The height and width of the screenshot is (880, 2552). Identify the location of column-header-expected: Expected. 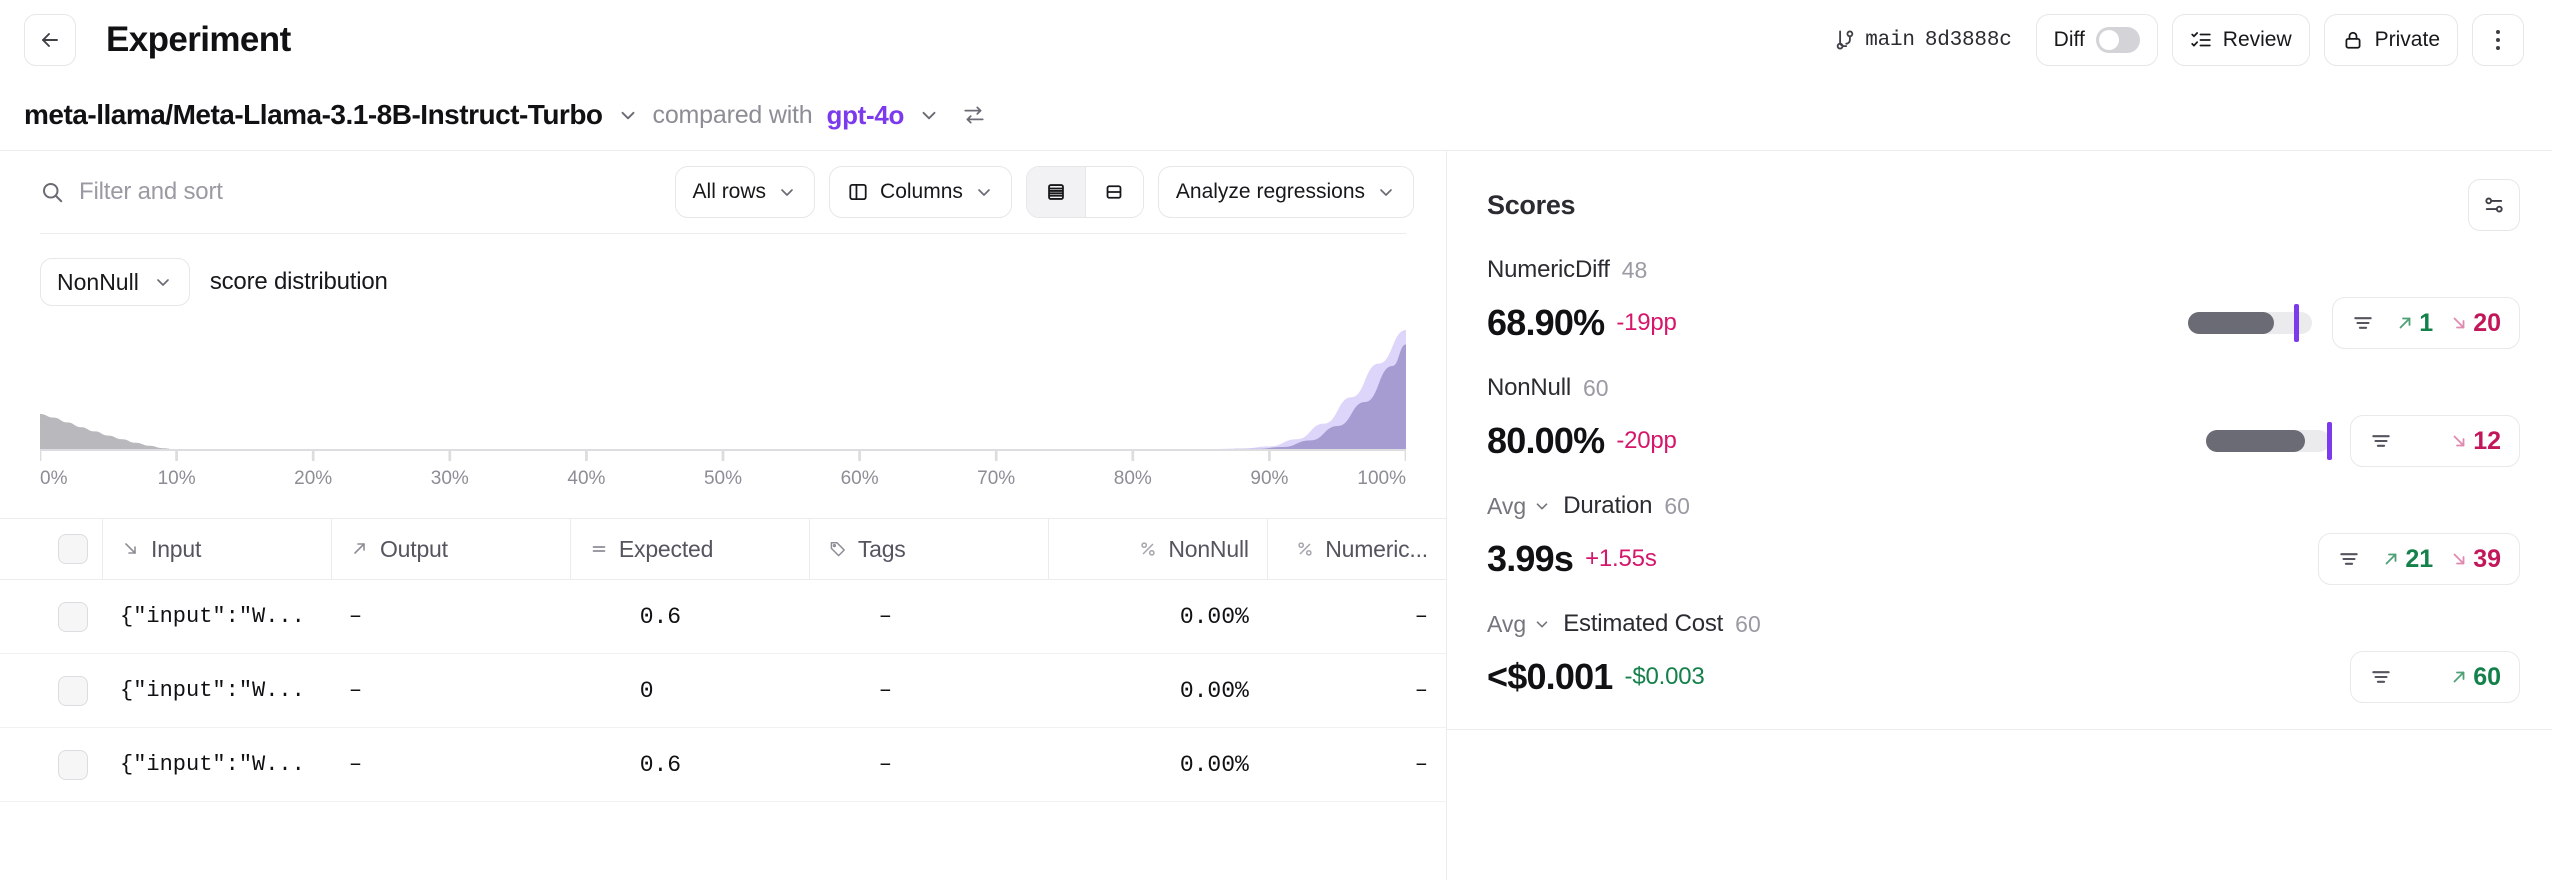
(689, 549).